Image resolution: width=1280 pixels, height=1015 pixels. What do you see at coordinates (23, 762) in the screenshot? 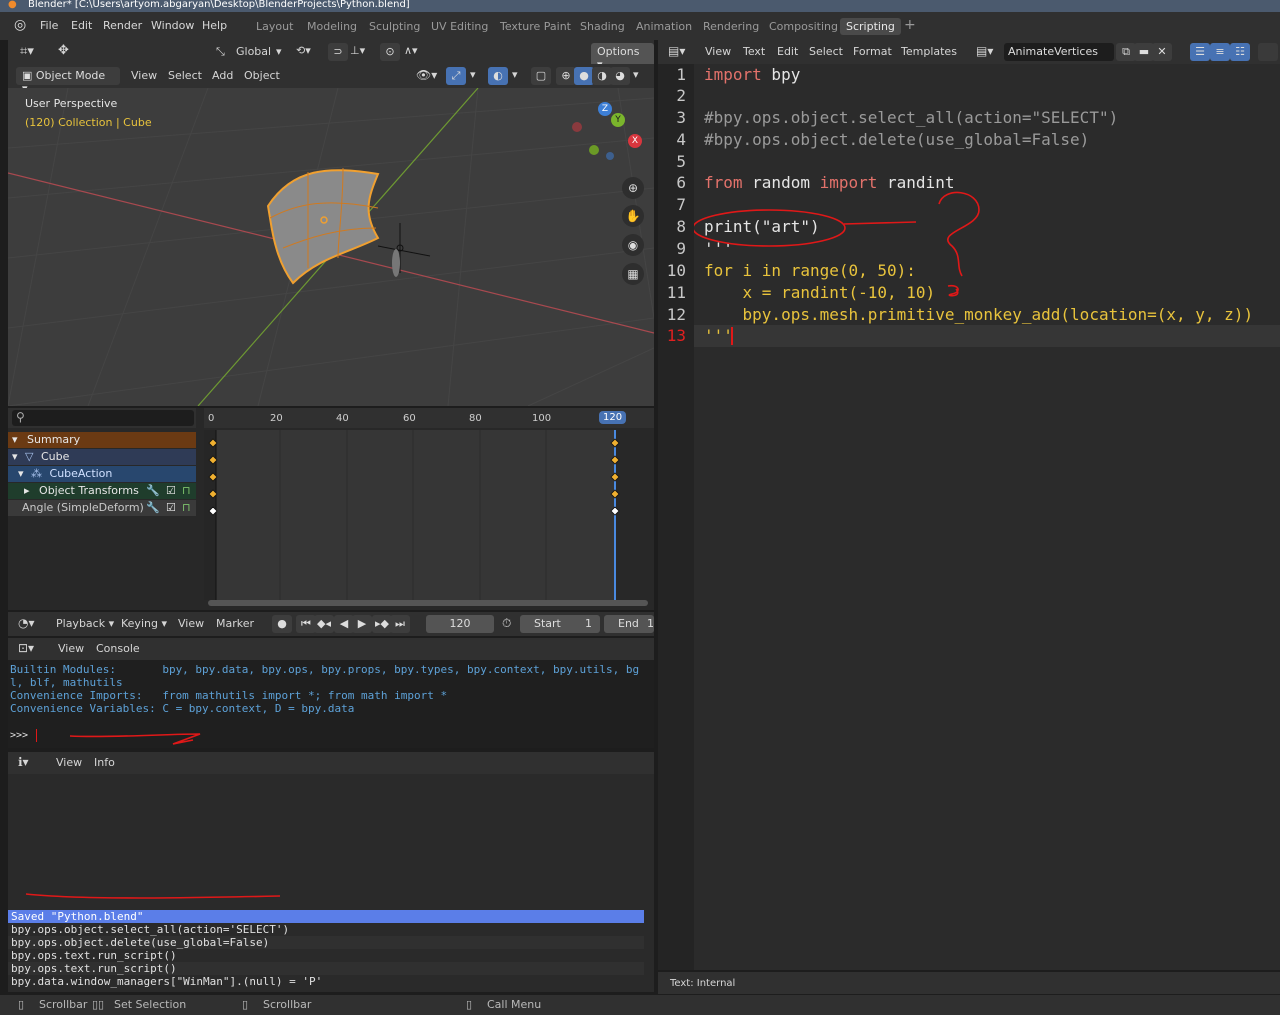
I see `info-editor-icon: ℹ▾` at bounding box center [23, 762].